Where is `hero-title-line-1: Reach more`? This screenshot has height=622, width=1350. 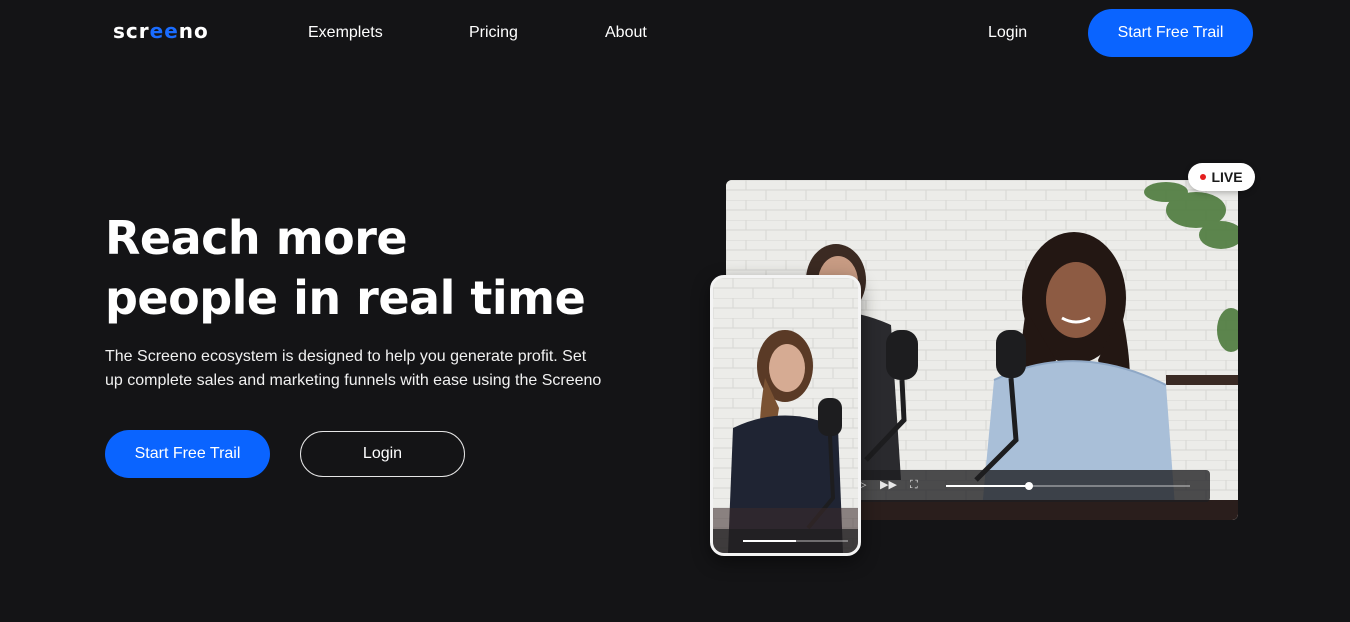 hero-title-line-1: Reach more is located at coordinates (256, 238).